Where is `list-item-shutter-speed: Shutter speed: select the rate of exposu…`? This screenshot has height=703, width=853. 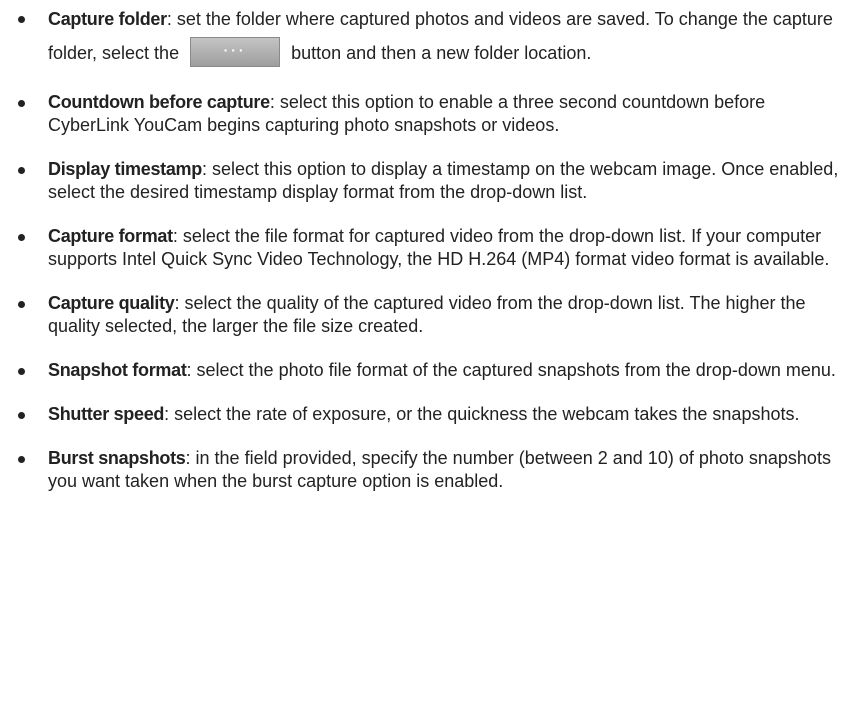
list-item-shutter-speed: Shutter speed: select the rate of exposu… is located at coordinates (419, 414).